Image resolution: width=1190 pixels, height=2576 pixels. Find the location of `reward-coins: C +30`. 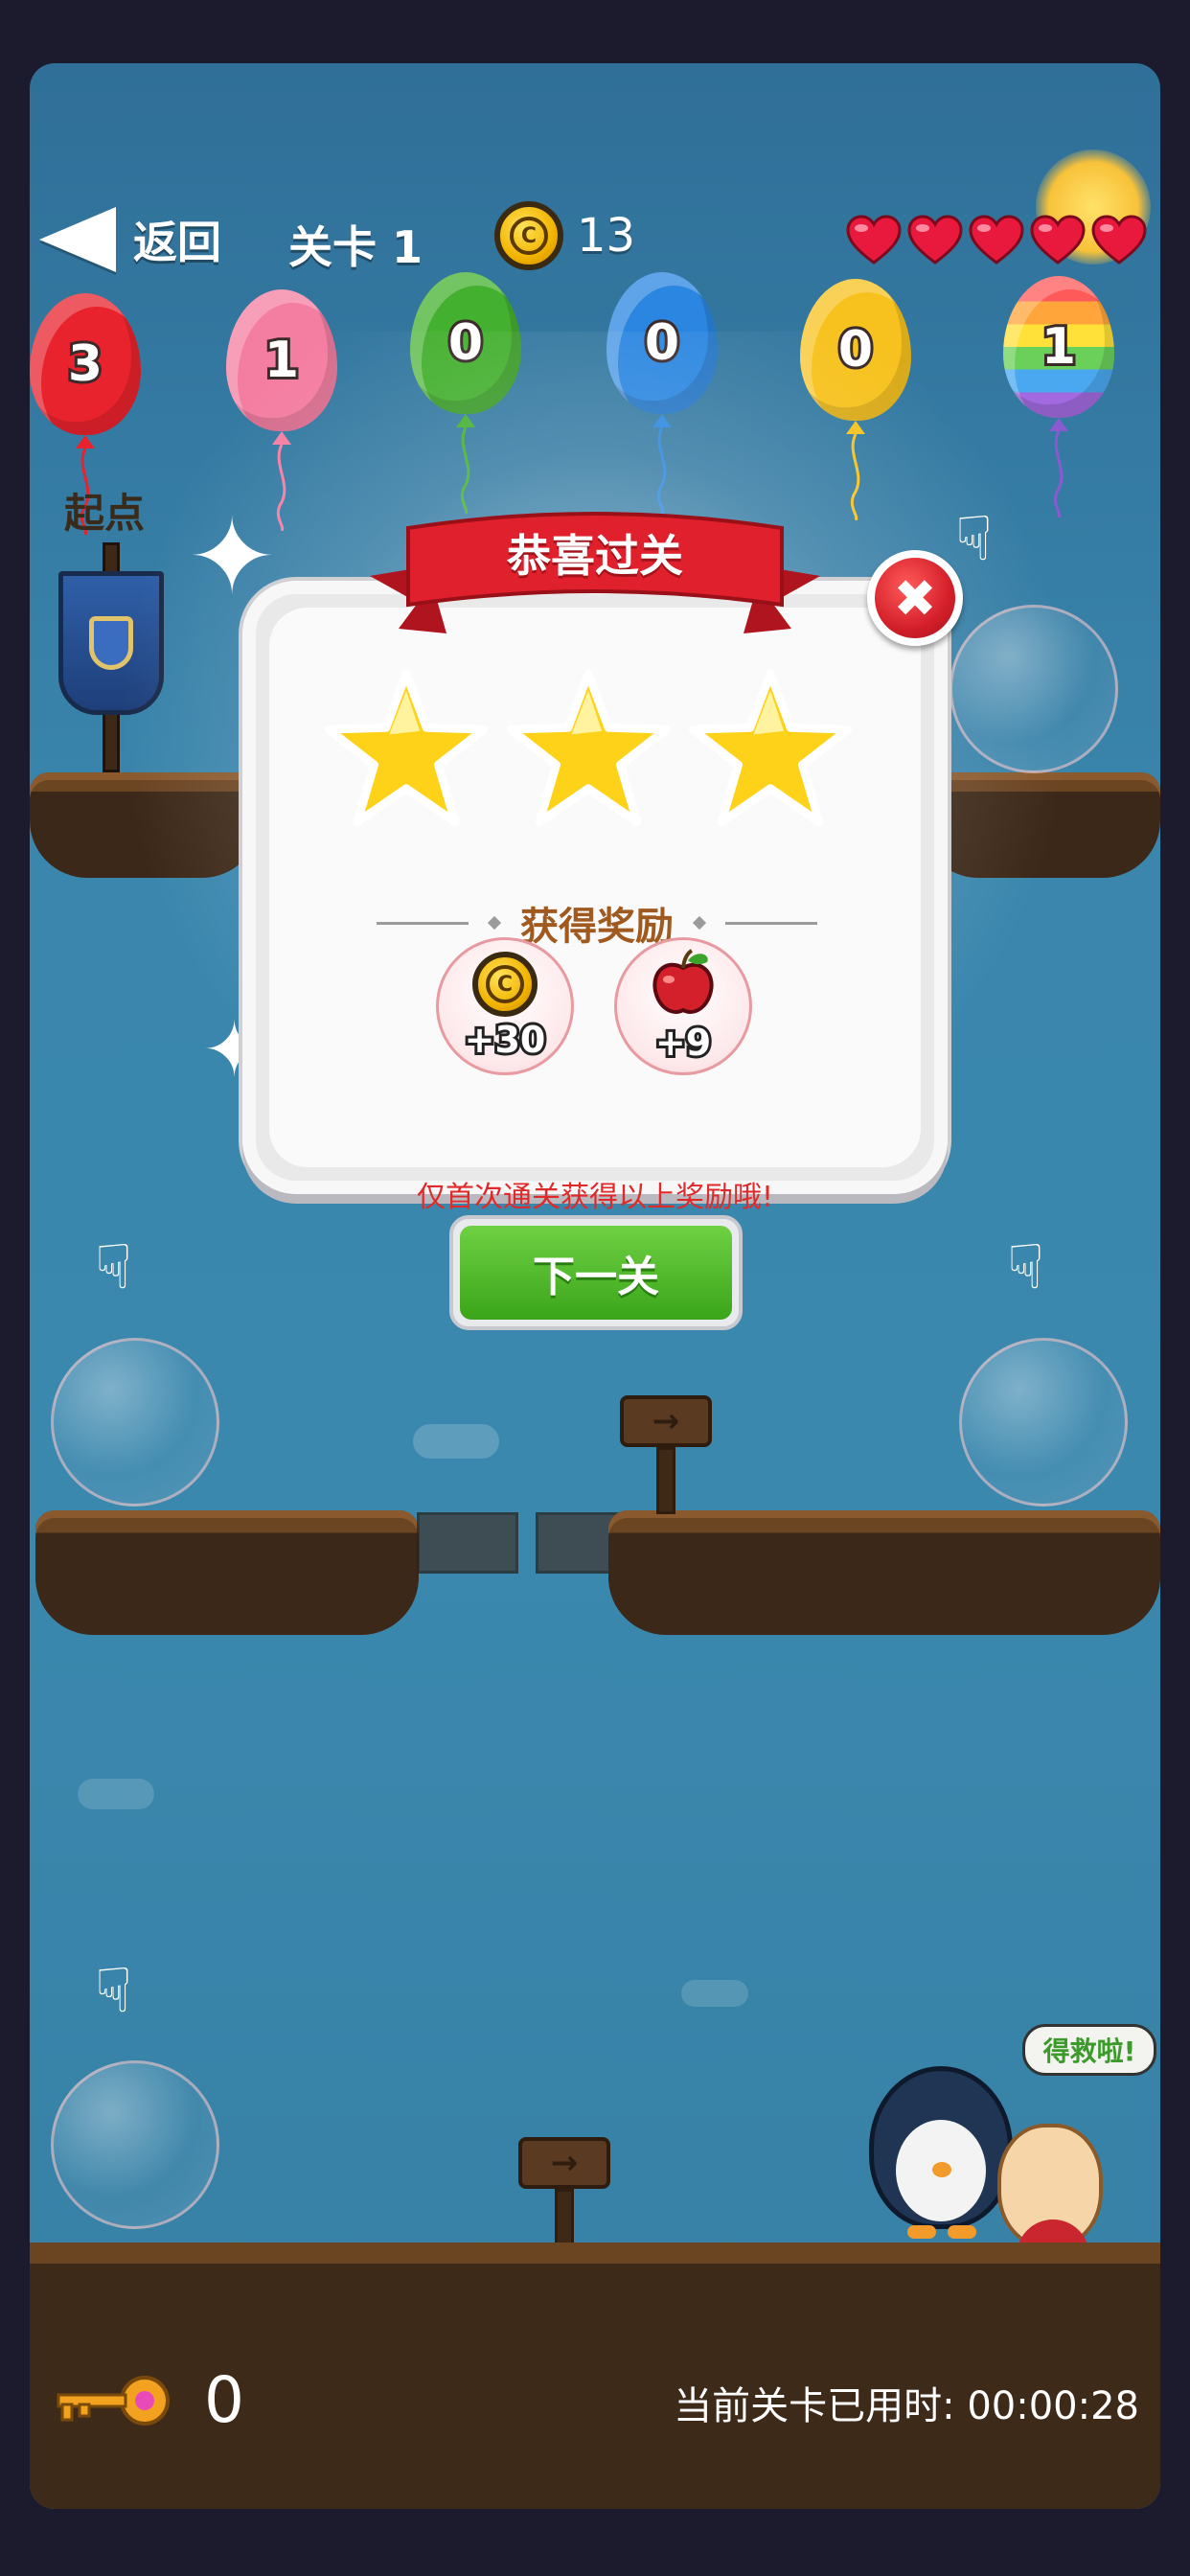

reward-coins: C +30 is located at coordinates (505, 1006).